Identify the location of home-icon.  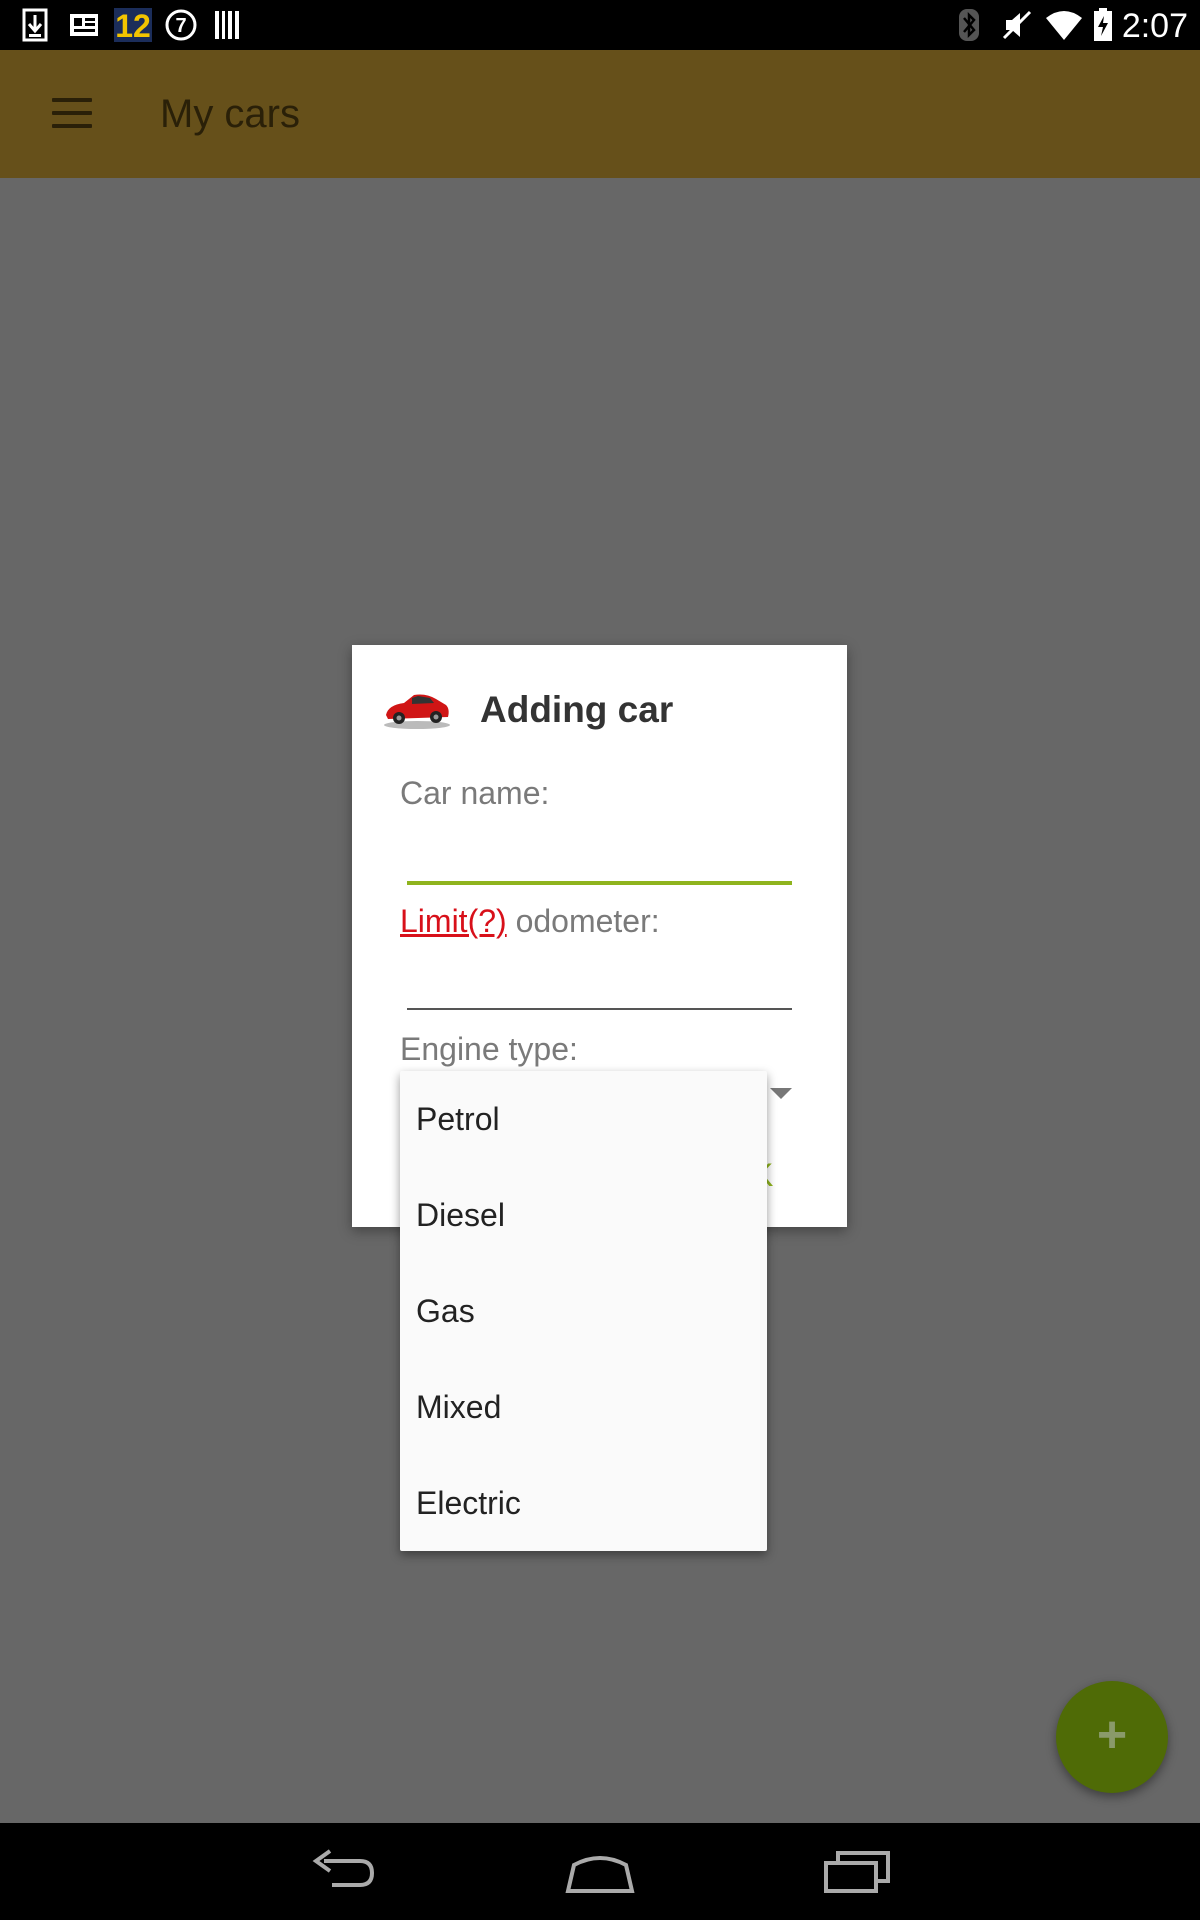
(600, 1873).